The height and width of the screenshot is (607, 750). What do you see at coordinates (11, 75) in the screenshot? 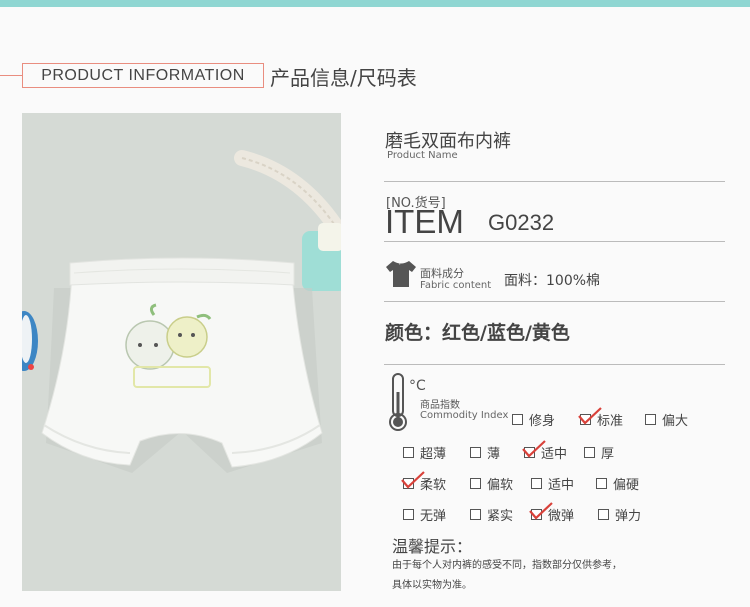
I see `header-rule` at bounding box center [11, 75].